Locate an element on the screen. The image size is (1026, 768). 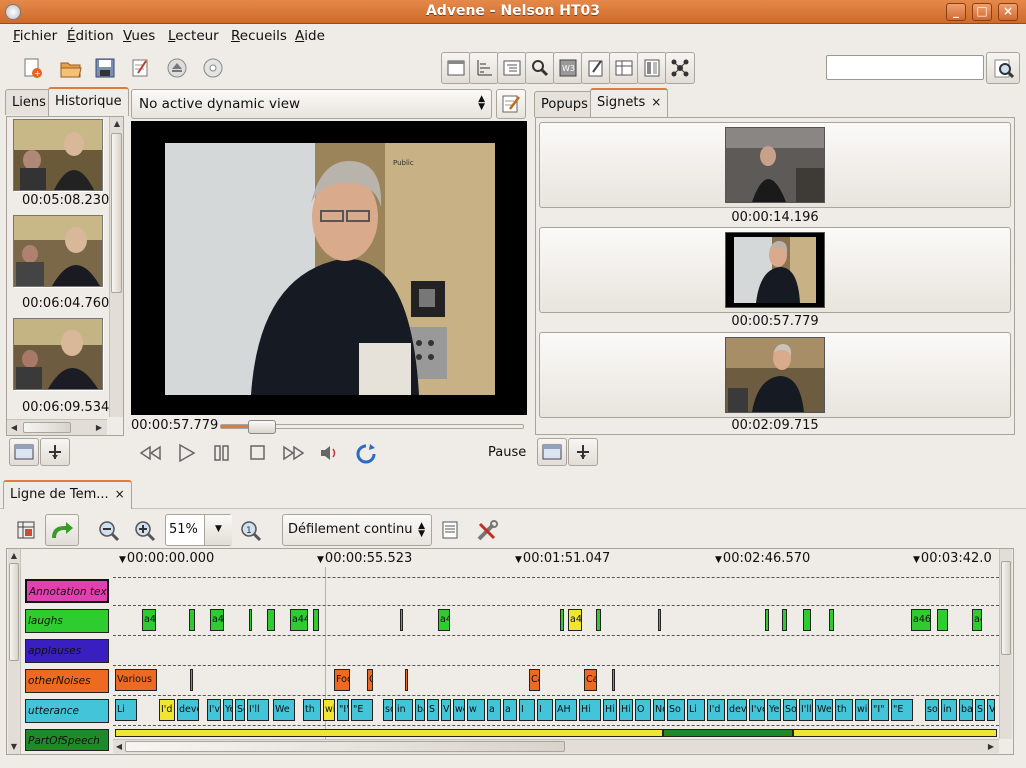
edit-dynamic-view-button is located at coordinates (511, 104).